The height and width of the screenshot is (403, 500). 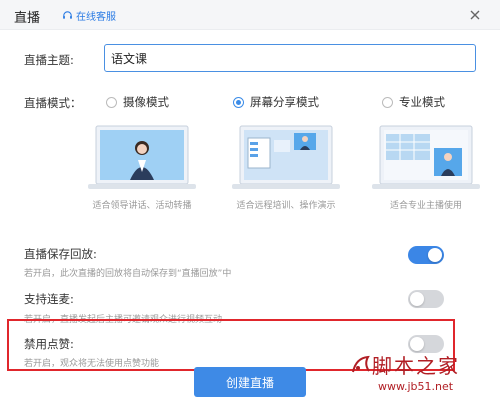 I want to click on save-replay-title: 直播保存回放:, so click(x=60, y=254).